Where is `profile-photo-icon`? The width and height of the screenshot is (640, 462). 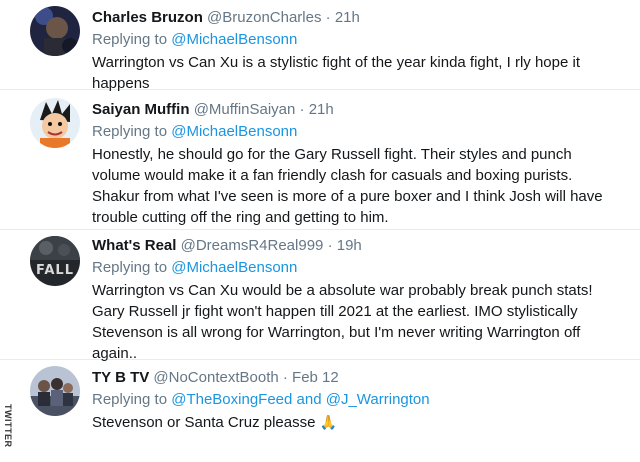 profile-photo-icon is located at coordinates (55, 31).